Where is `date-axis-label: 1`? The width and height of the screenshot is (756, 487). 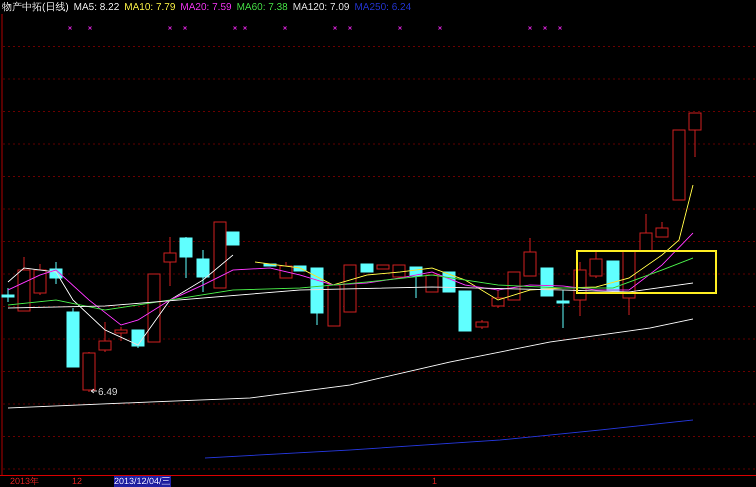 date-axis-label: 1 is located at coordinates (435, 481).